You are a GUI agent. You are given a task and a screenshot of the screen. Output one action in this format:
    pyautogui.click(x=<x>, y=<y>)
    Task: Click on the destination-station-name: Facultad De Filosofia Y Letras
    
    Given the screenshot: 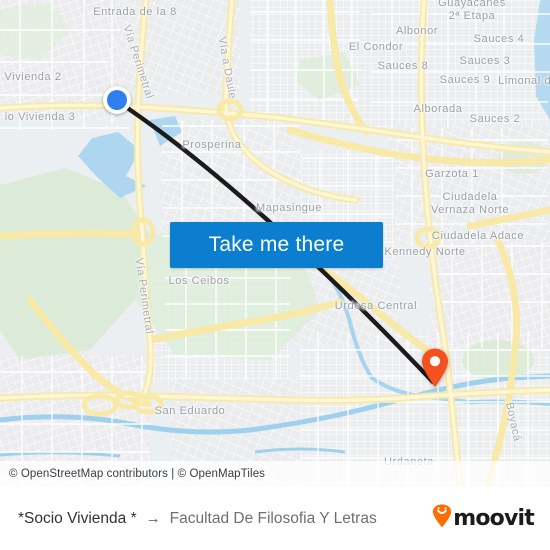 What is the action you would take?
    pyautogui.click(x=273, y=518)
    